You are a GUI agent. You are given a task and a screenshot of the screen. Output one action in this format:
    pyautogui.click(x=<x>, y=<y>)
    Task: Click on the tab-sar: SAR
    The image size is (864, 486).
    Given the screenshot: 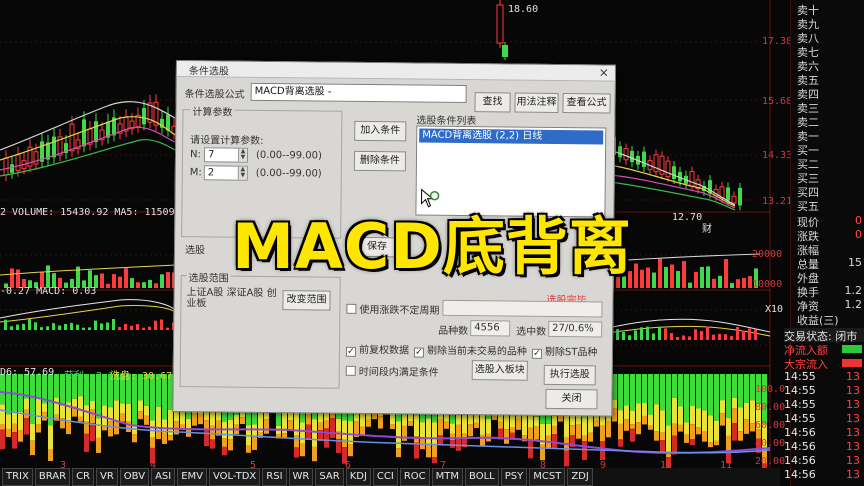 What is the action you would take?
    pyautogui.click(x=329, y=477)
    